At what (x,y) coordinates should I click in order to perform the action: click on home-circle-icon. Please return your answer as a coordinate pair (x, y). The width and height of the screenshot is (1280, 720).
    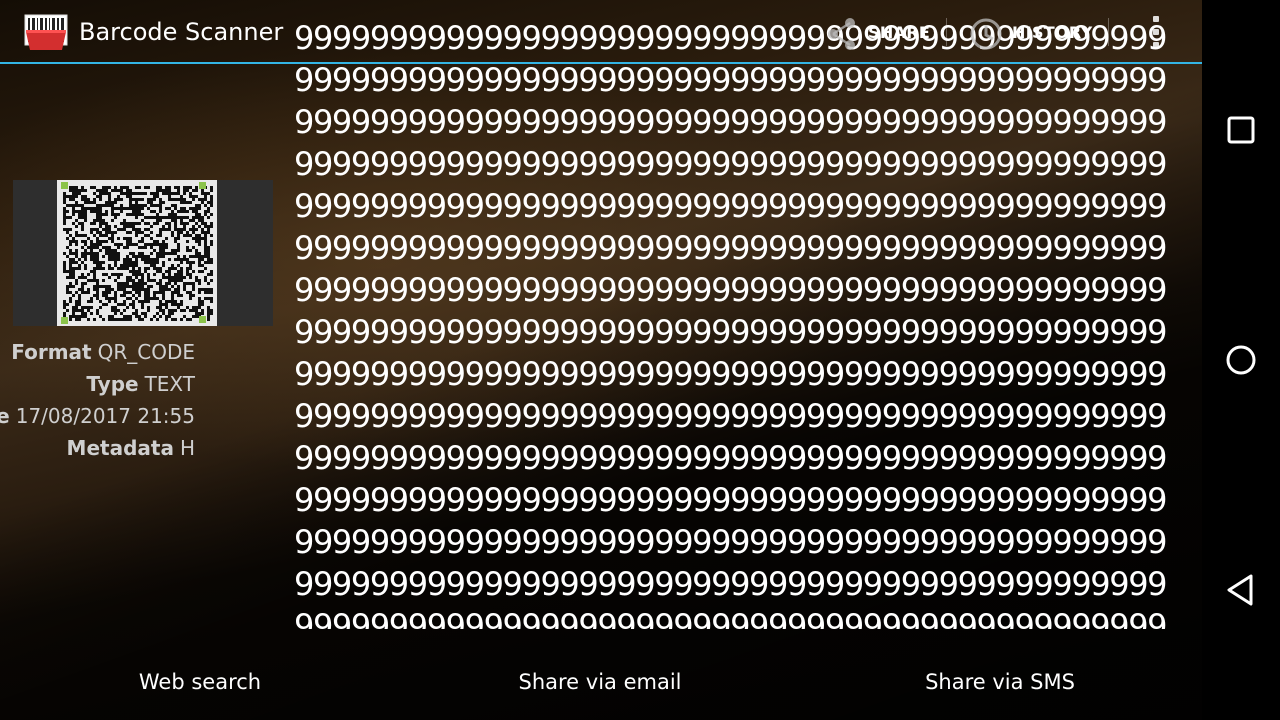
    Looking at the image, I should click on (1241, 360).